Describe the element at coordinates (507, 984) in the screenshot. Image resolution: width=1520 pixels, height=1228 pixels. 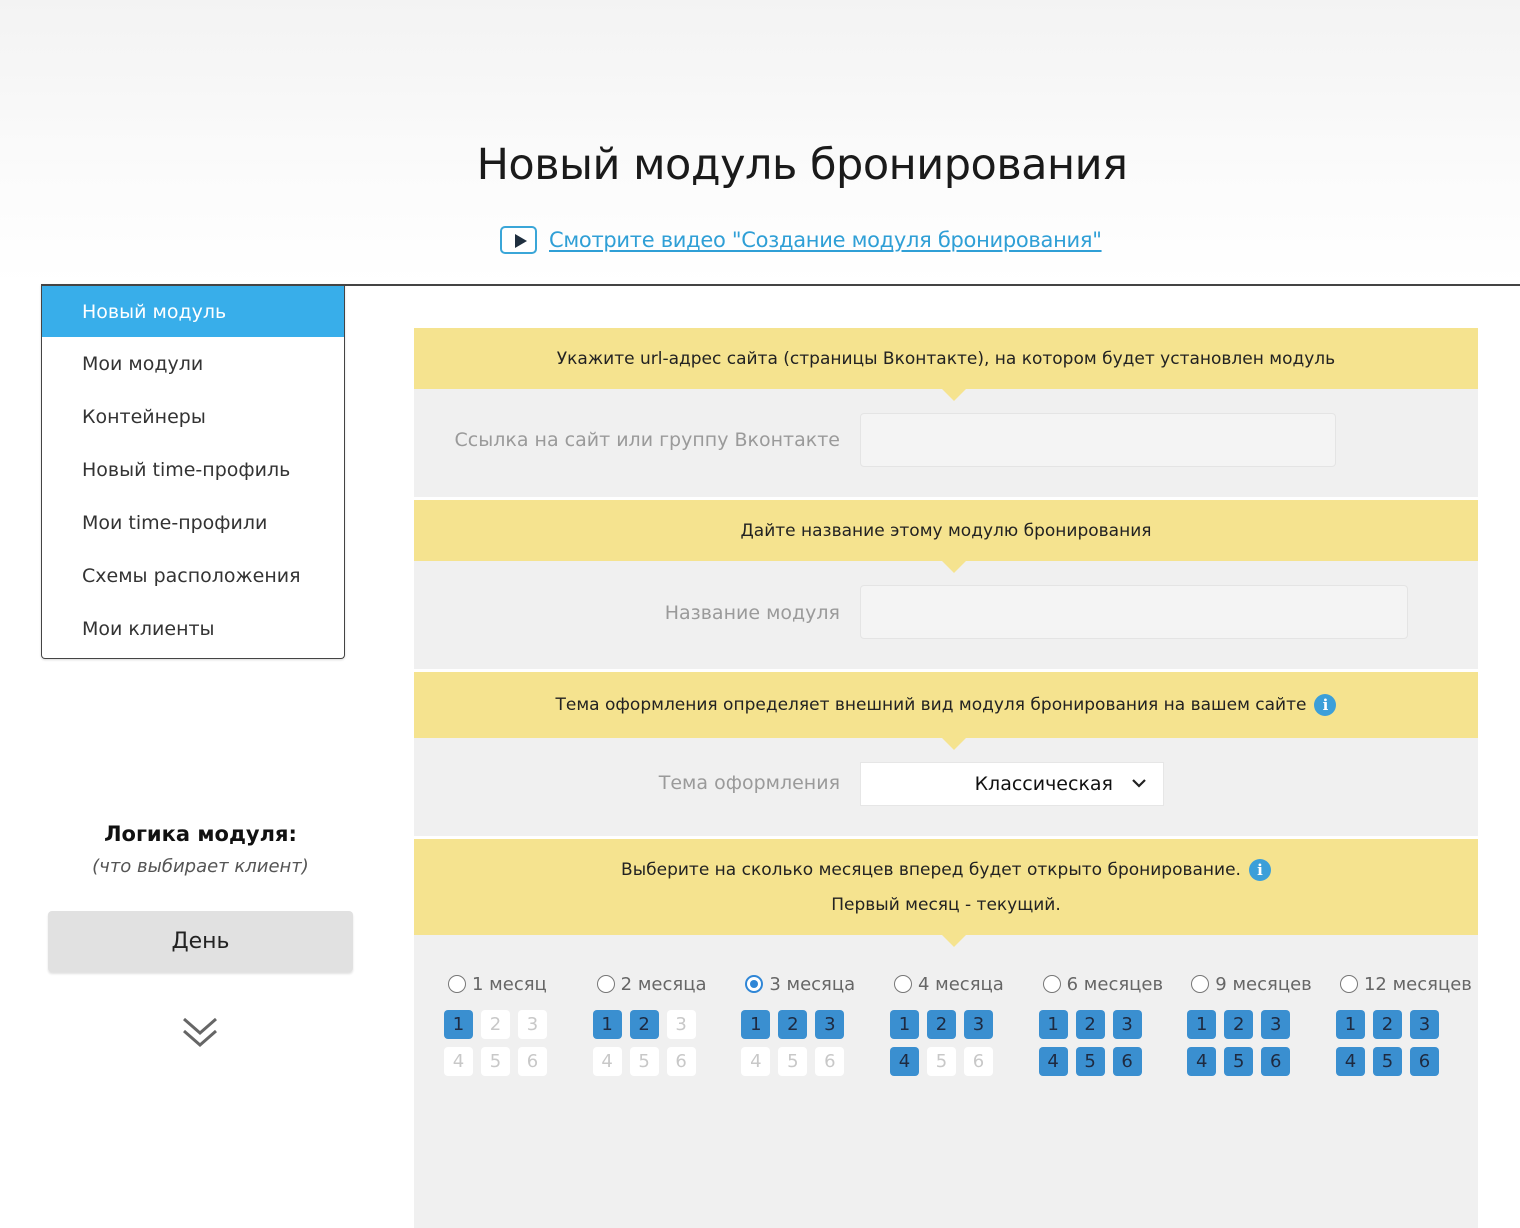
I see `month-option-1: 1 месяц` at that location.